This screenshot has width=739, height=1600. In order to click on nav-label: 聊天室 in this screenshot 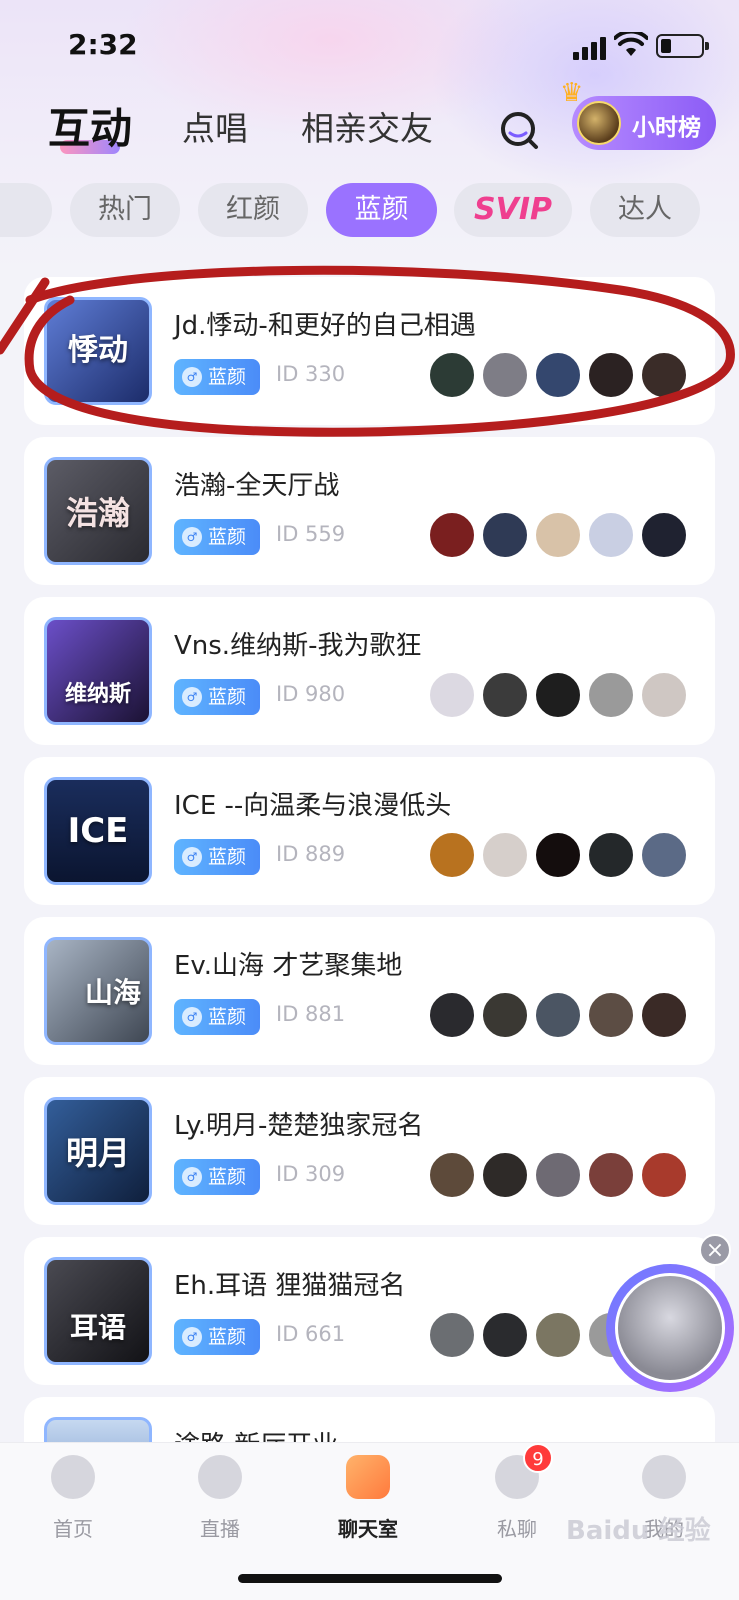, I will do `click(368, 1529)`.